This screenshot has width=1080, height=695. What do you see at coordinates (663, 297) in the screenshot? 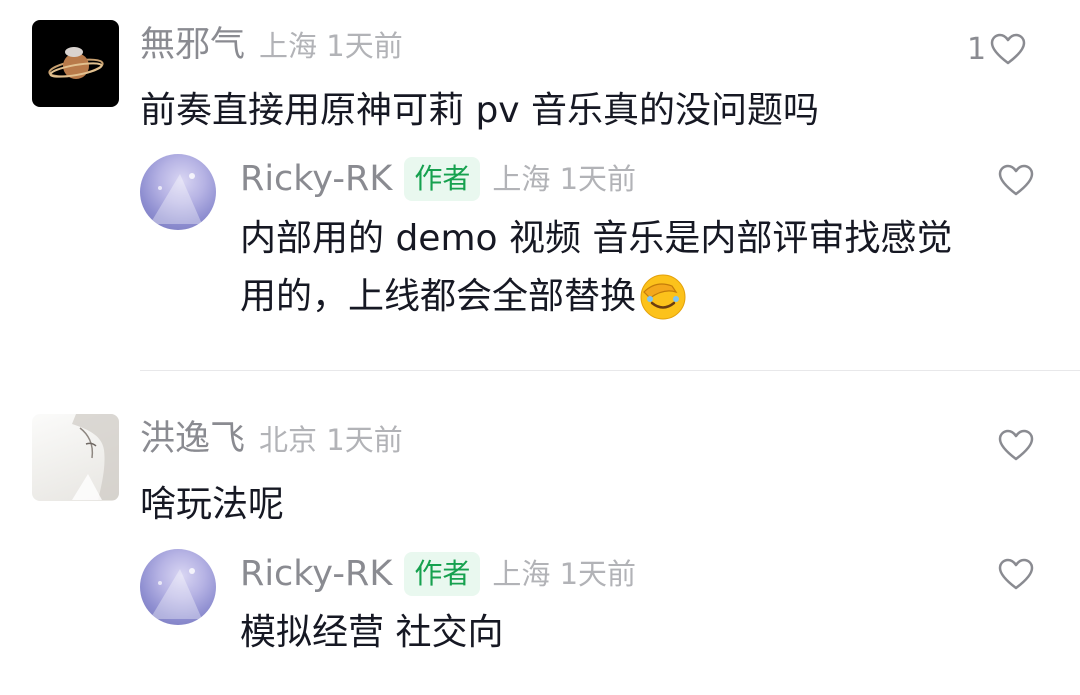
I see `facepalm-emoji` at bounding box center [663, 297].